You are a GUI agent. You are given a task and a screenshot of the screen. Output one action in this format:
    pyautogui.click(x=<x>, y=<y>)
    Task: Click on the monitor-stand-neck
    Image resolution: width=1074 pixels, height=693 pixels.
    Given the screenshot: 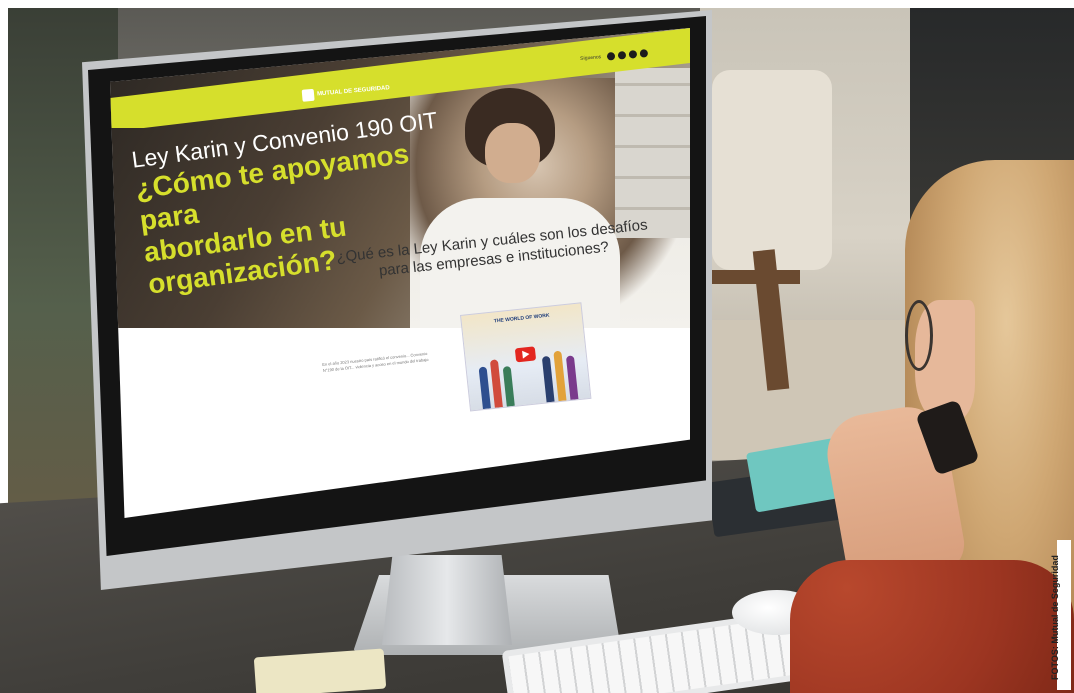 What is the action you would take?
    pyautogui.click(x=447, y=600)
    